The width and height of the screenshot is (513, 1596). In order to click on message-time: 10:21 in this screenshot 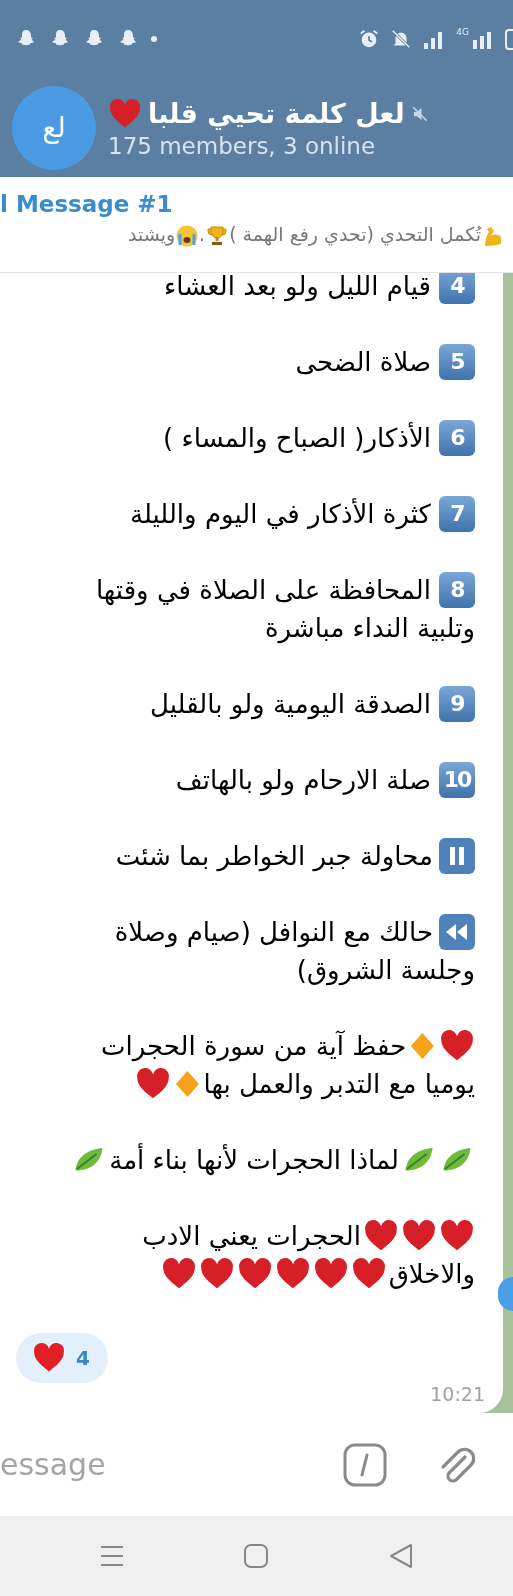, I will do `click(457, 1394)`.